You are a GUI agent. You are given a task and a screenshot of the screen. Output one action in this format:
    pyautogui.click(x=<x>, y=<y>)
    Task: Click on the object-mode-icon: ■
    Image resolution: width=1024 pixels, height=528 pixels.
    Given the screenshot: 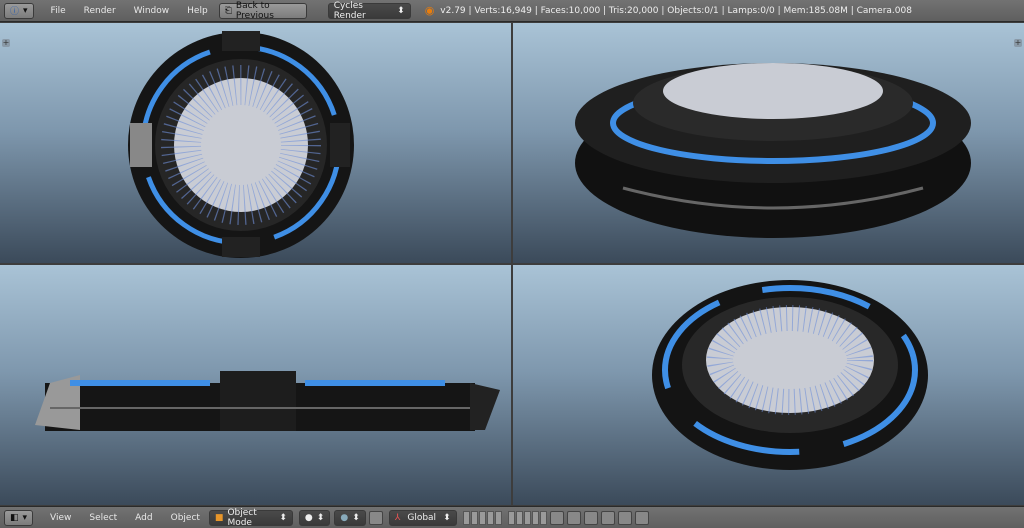 What is the action you would take?
    pyautogui.click(x=219, y=517)
    